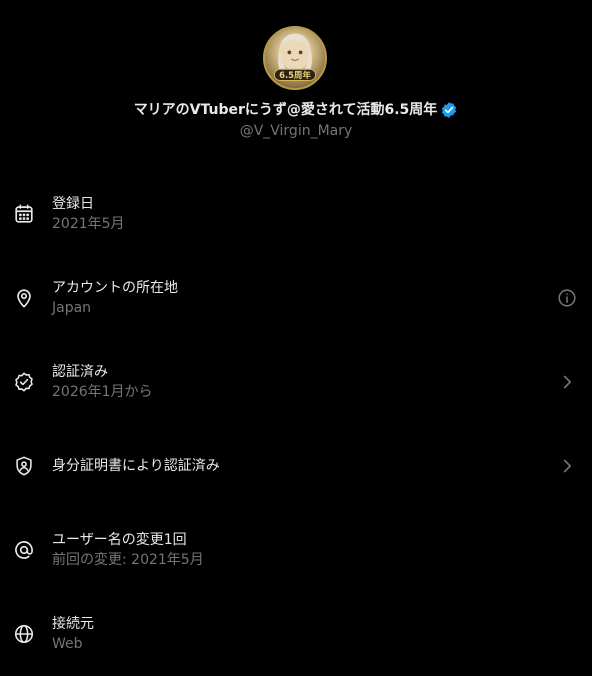  I want to click on at-sign-icon, so click(24, 550).